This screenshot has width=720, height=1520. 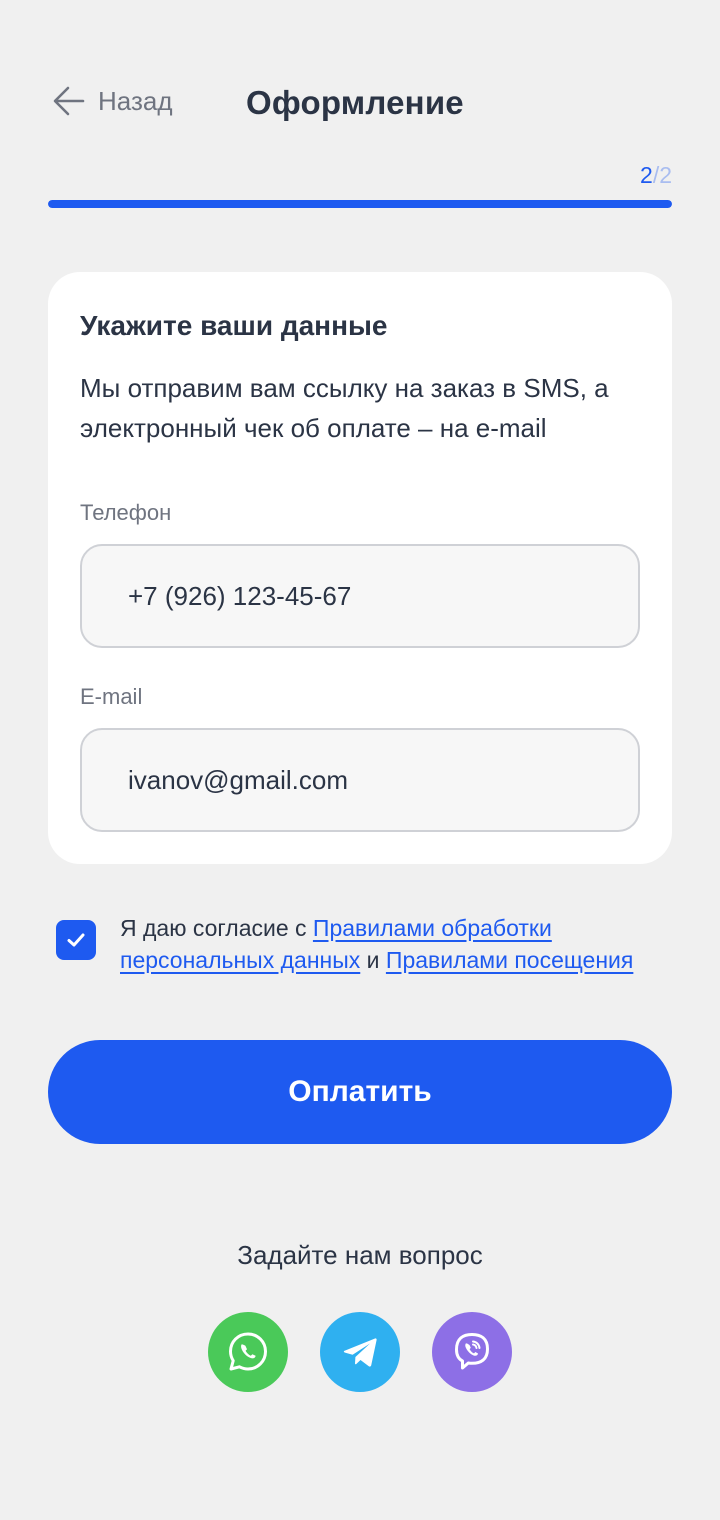 I want to click on header: Назад Оформление, so click(x=360, y=104).